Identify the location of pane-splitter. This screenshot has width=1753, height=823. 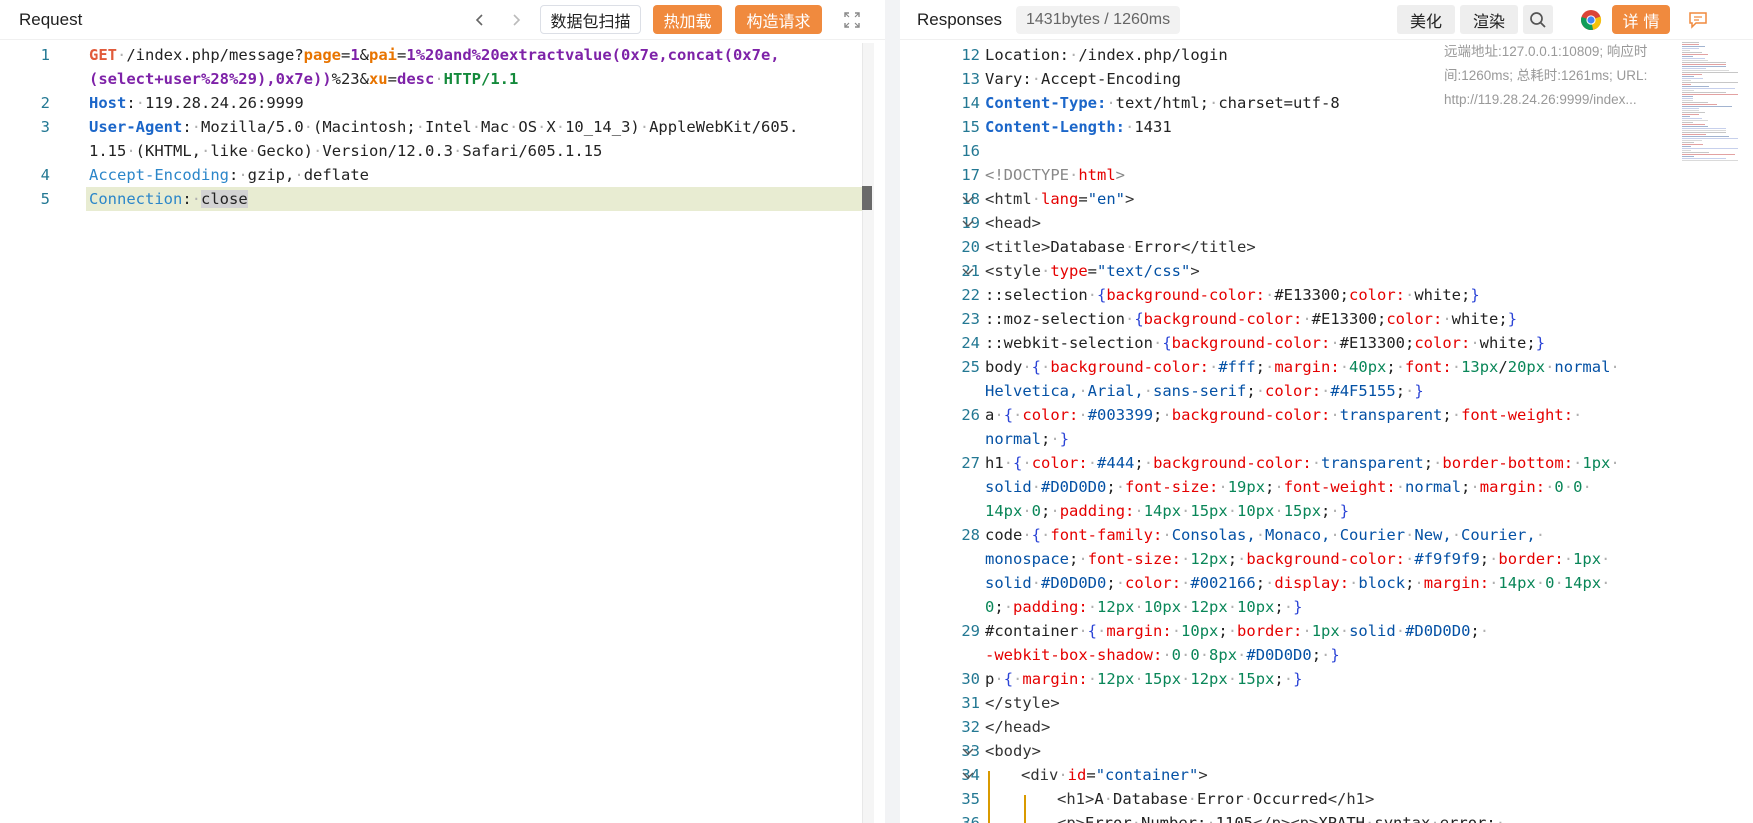
(892, 411).